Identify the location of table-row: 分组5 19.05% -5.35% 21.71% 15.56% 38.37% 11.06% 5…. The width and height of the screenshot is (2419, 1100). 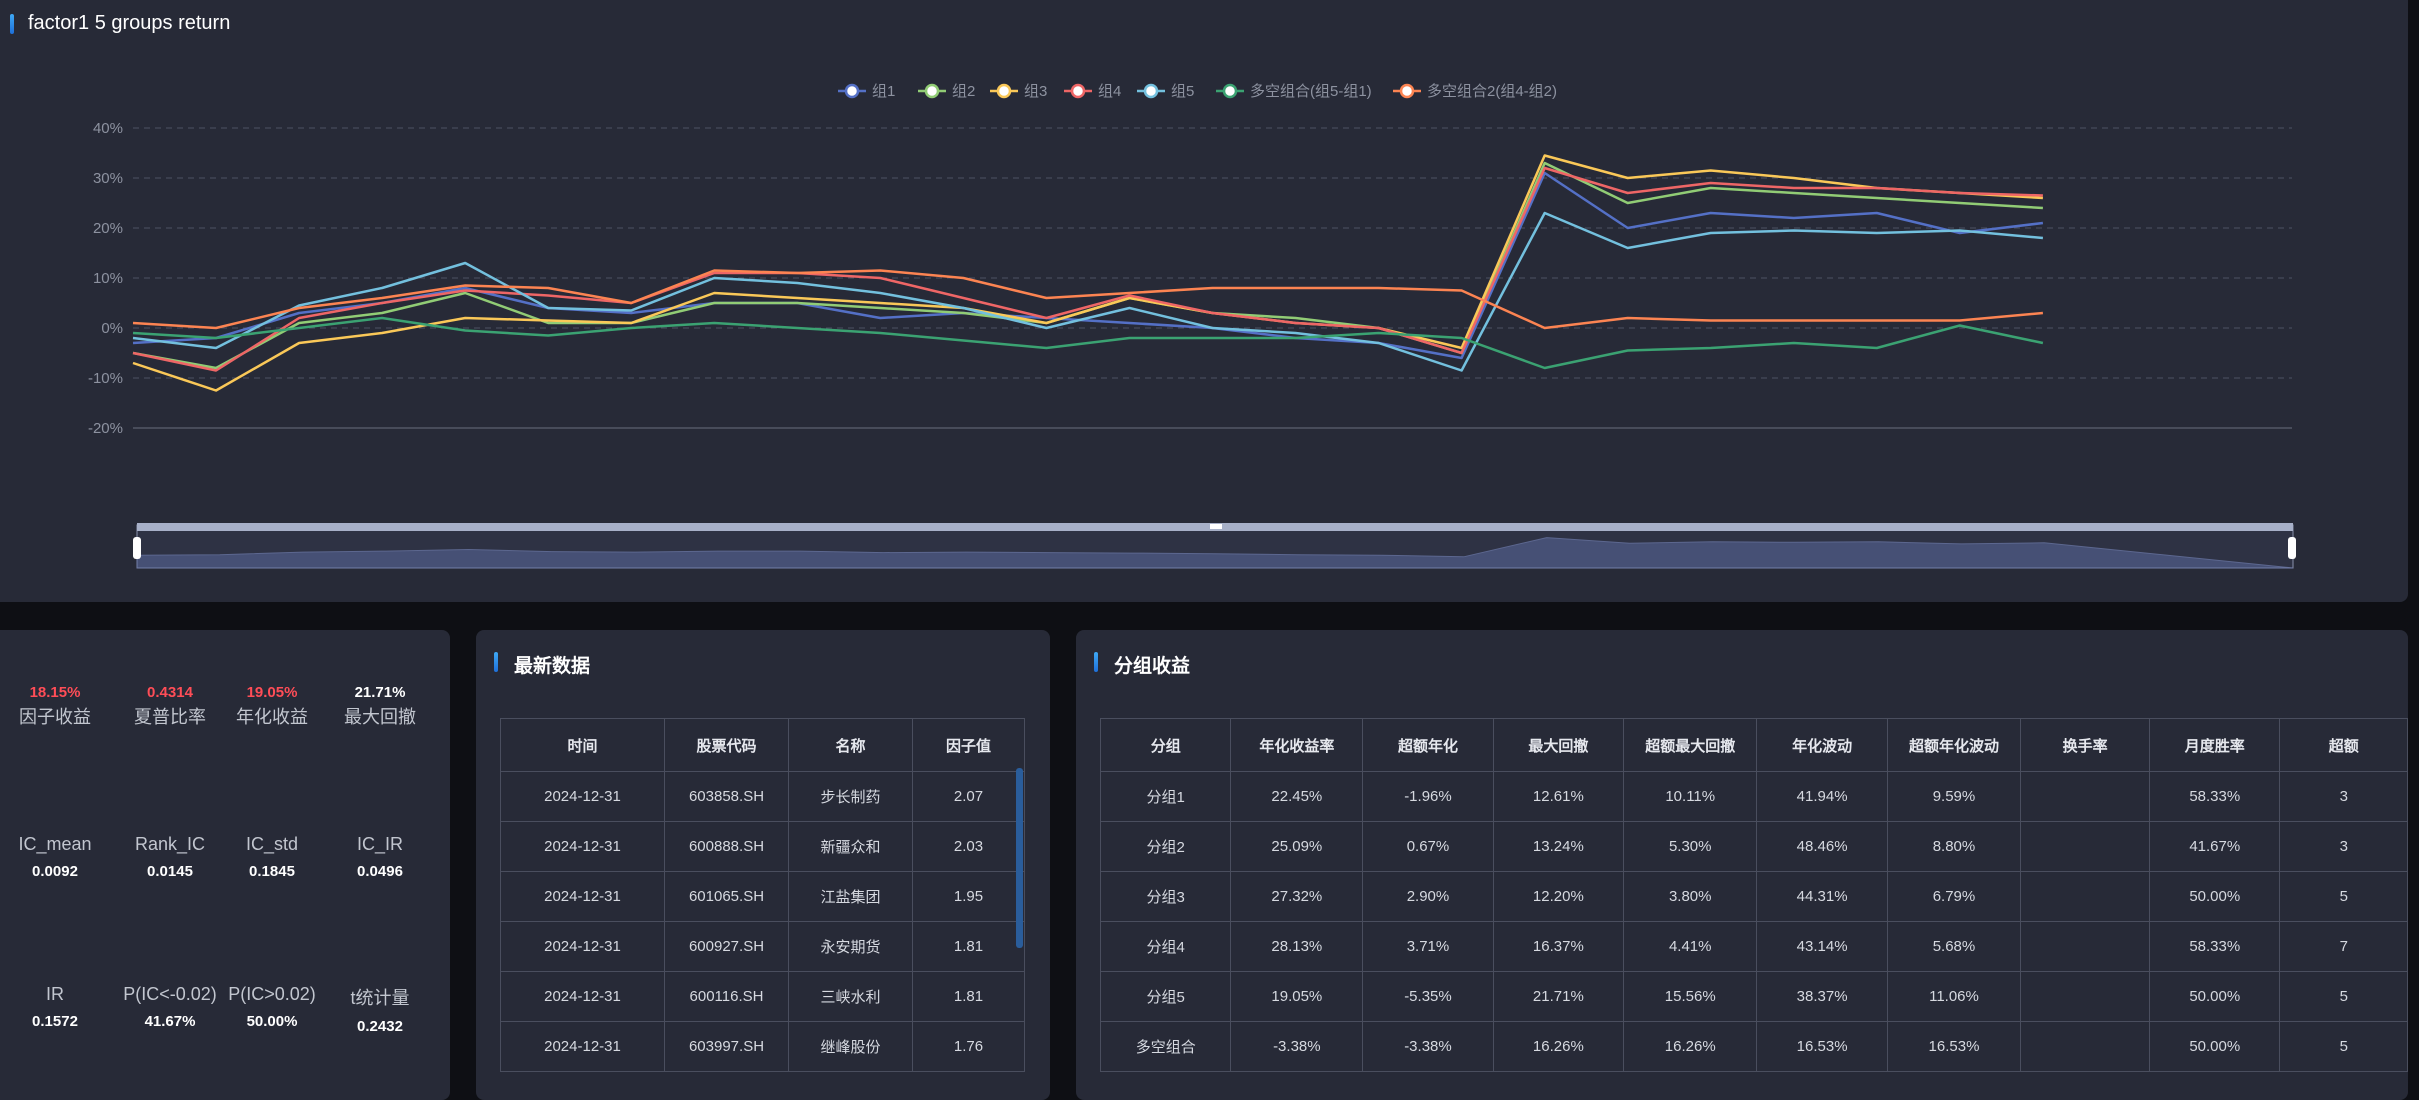
(1753, 996).